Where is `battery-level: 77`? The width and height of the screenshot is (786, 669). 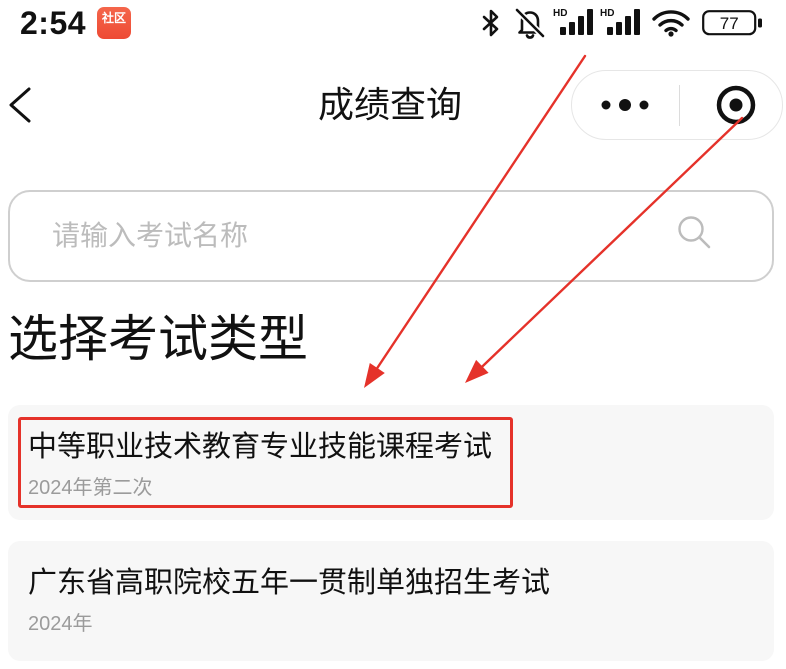
battery-level: 77 is located at coordinates (729, 23).